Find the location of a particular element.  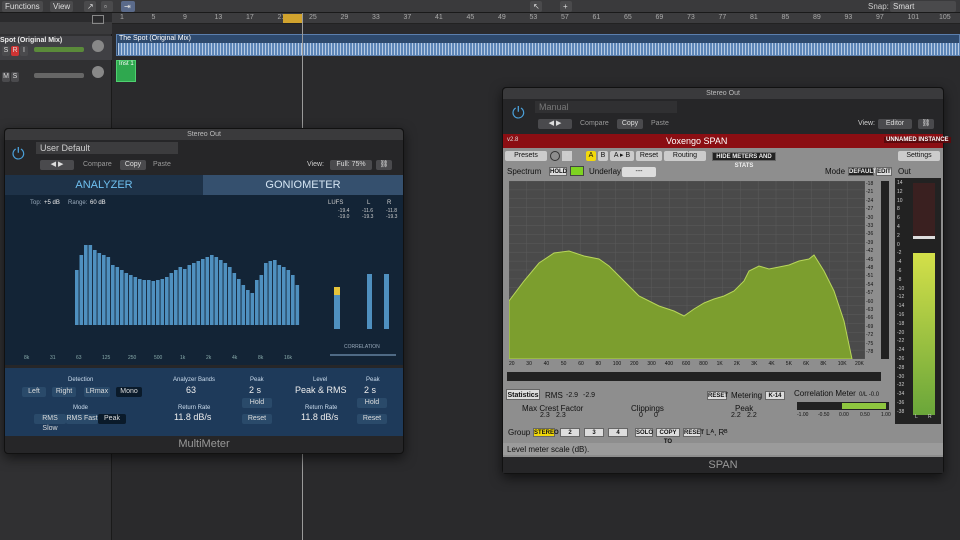

top-value: +5 dB is located at coordinates (52, 203).